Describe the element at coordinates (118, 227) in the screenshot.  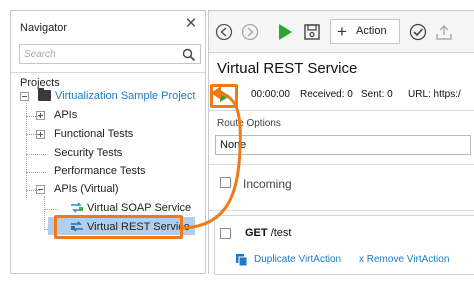
I see `highlight-box` at that location.